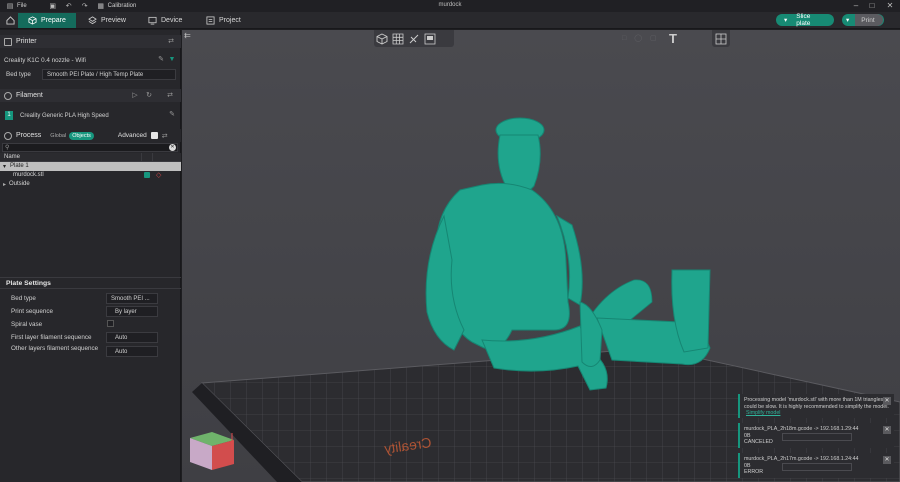 The image size is (900, 482). Describe the element at coordinates (212, 451) in the screenshot. I see `navigation-cube` at that location.